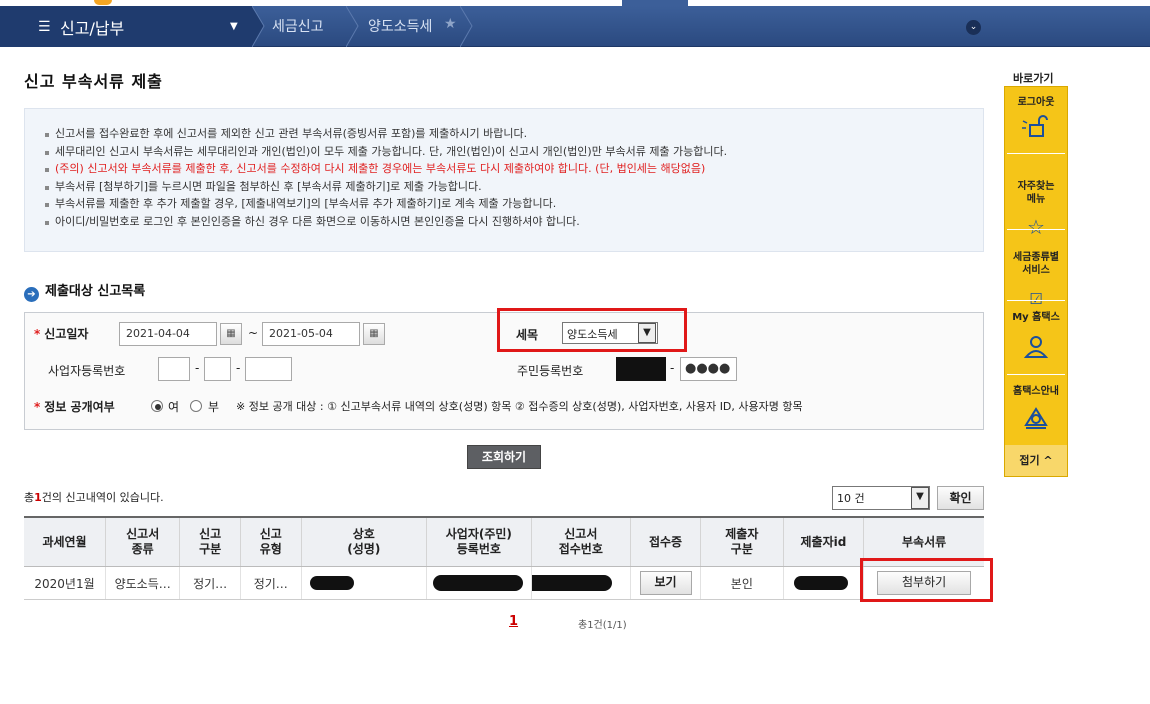 This screenshot has width=1150, height=704. Describe the element at coordinates (602, 625) in the screenshot. I see `pager-info: 총1건(1/1)` at that location.